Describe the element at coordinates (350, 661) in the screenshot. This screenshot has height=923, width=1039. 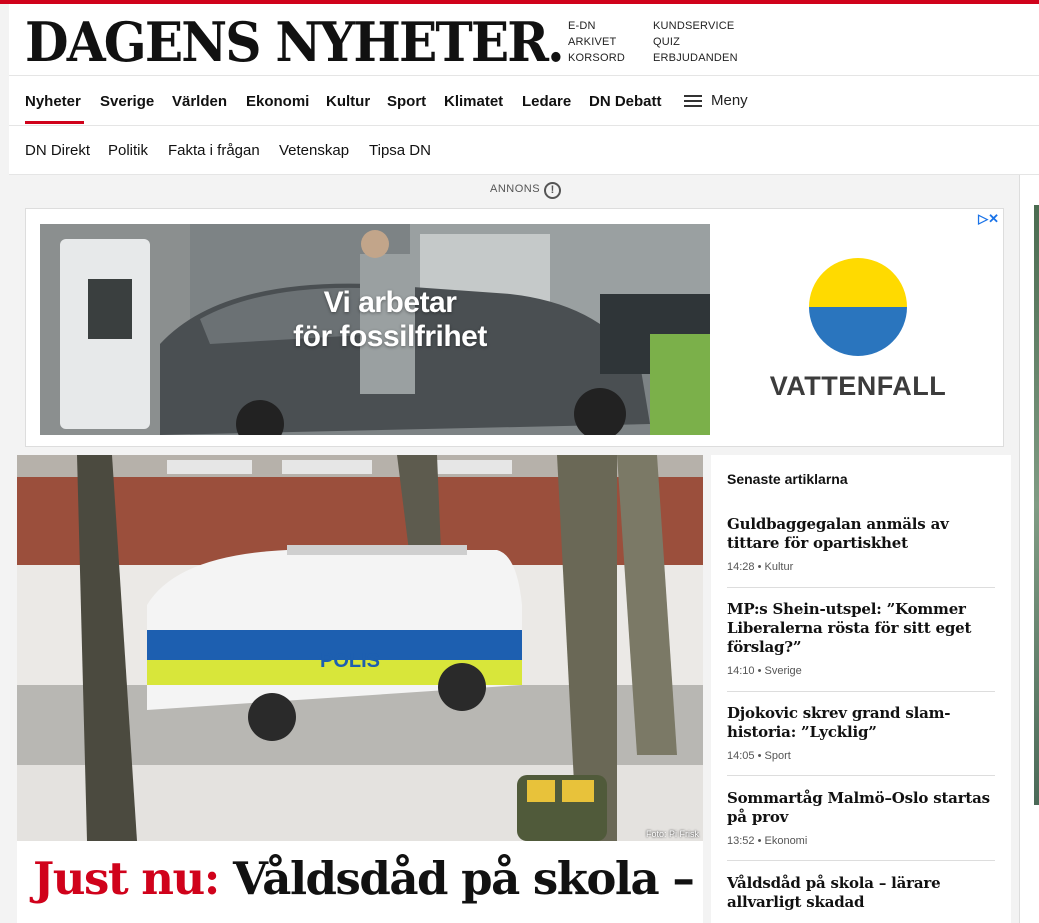
I see `vehicle-text: POLIS` at that location.